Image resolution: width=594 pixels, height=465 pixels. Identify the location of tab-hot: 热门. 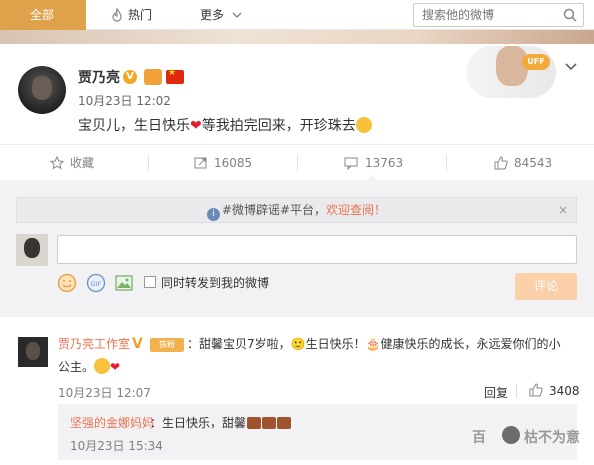
(140, 15).